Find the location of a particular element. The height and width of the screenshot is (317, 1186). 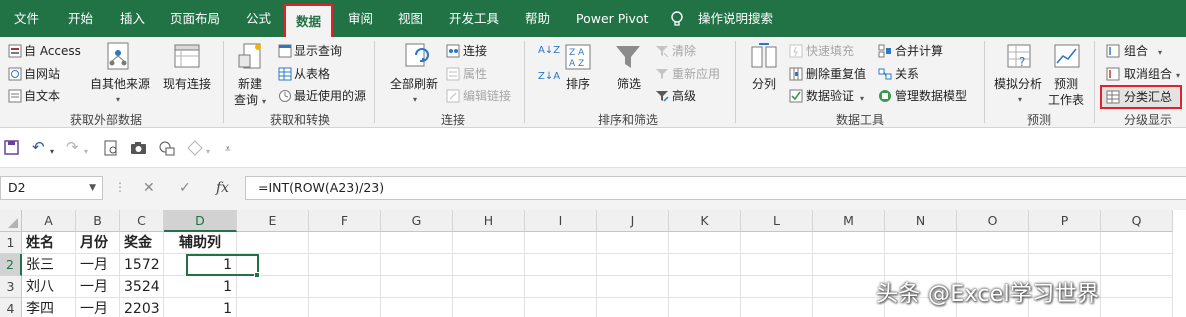

undo-icon: ↶ is located at coordinates (38, 147).